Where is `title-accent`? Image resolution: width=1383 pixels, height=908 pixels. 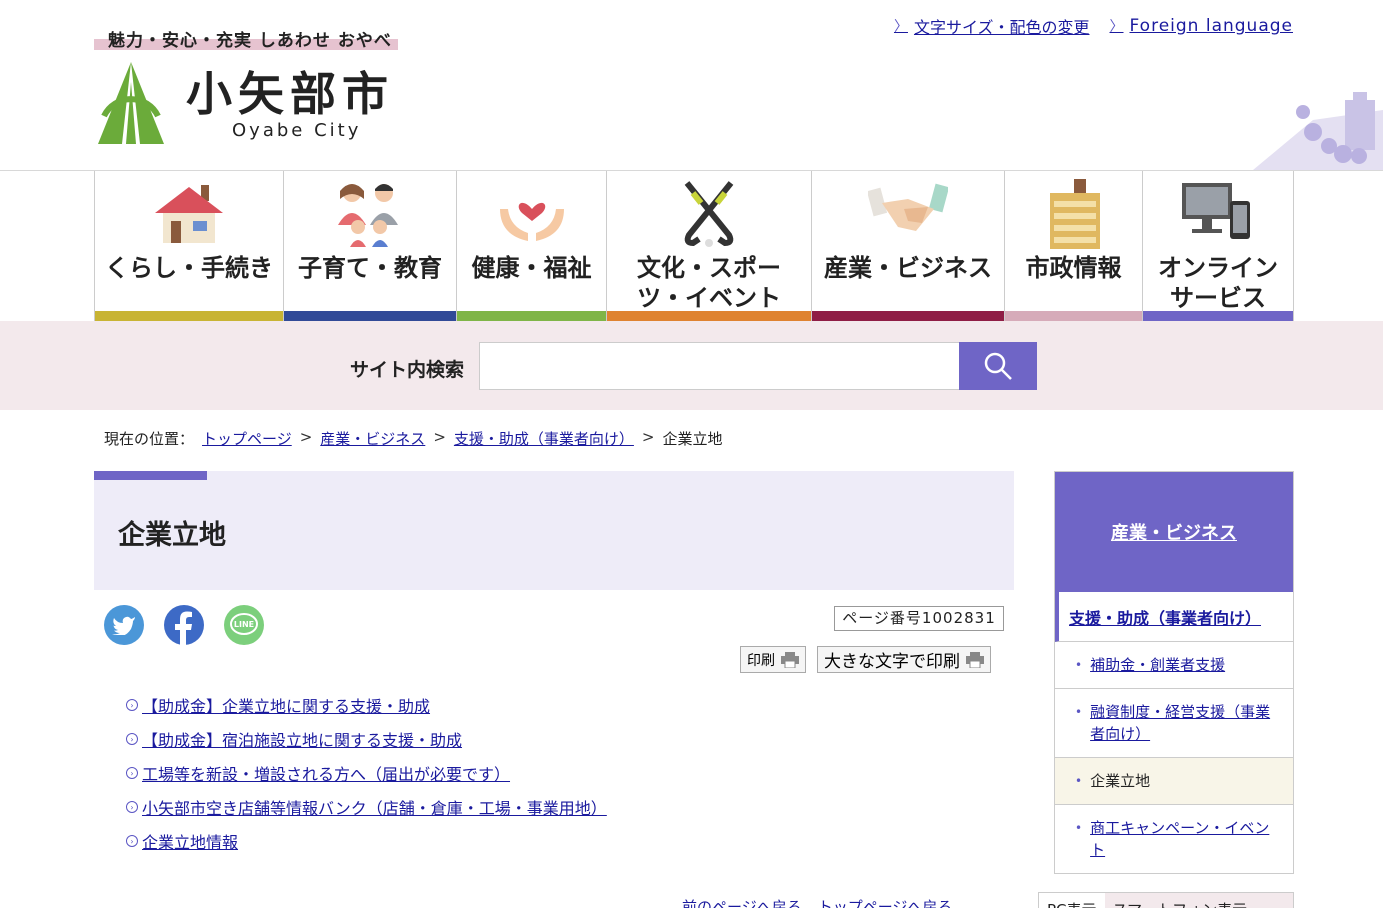
title-accent is located at coordinates (150, 475).